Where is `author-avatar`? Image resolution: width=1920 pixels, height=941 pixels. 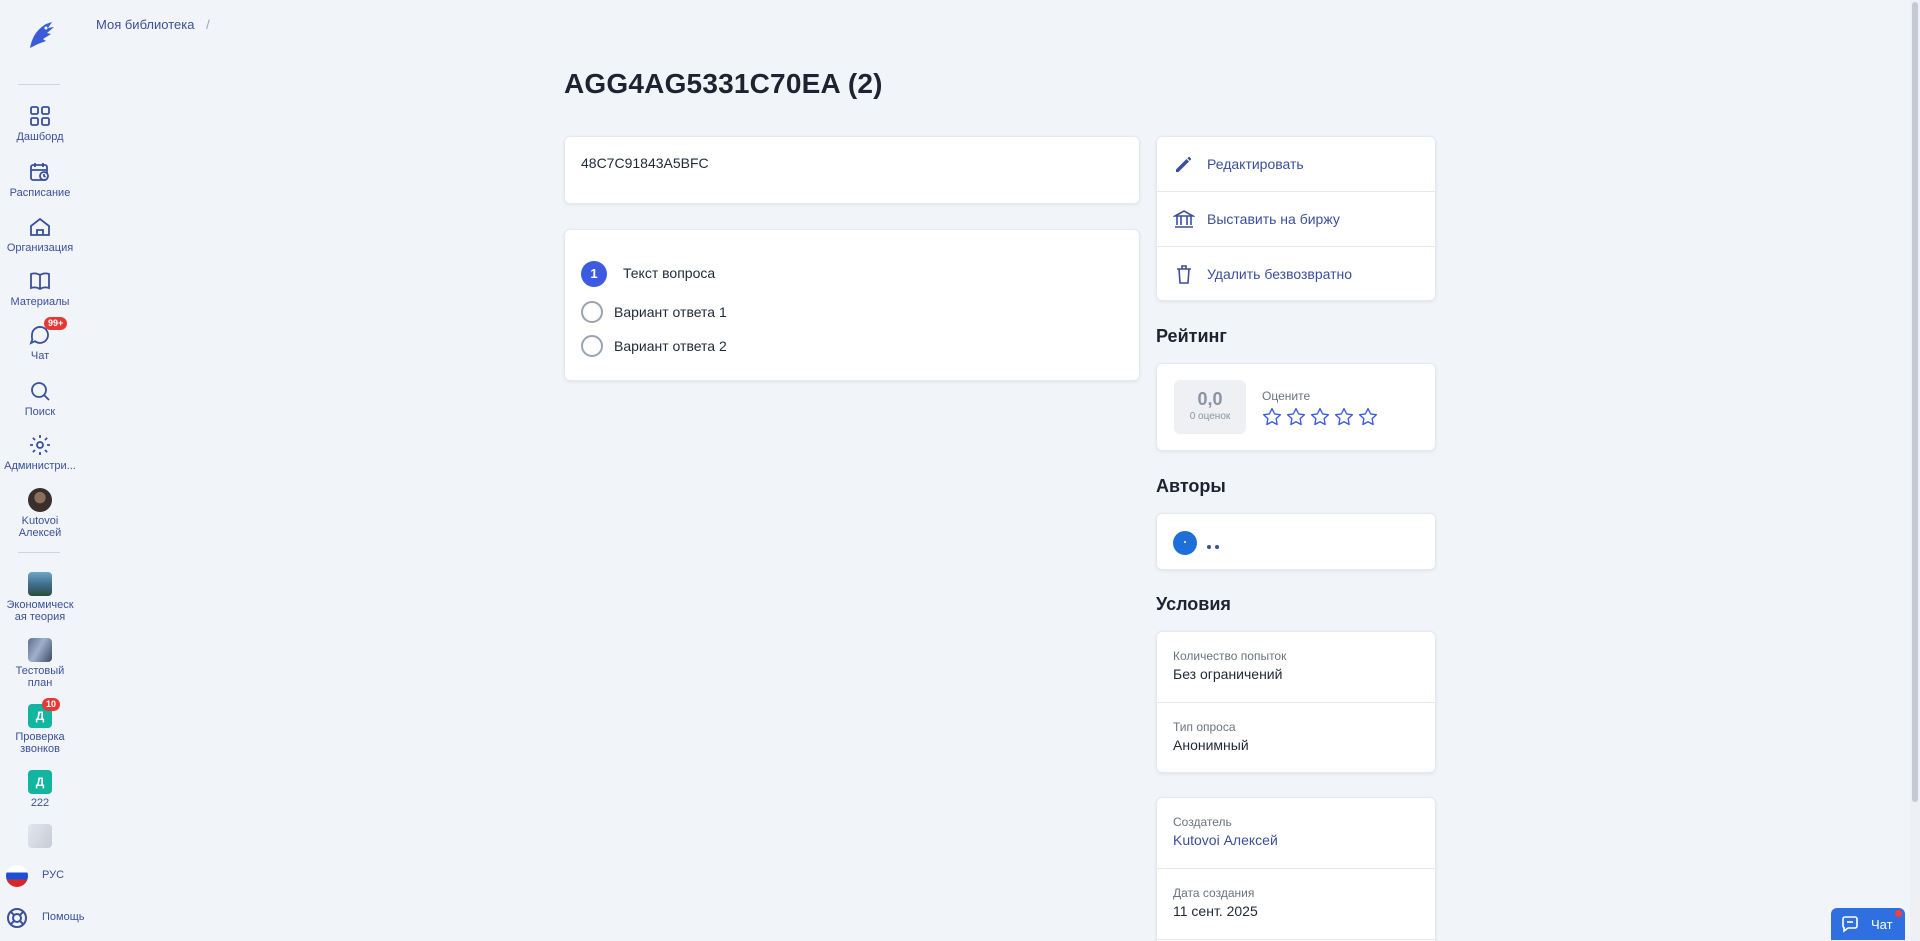
author-avatar is located at coordinates (1185, 543).